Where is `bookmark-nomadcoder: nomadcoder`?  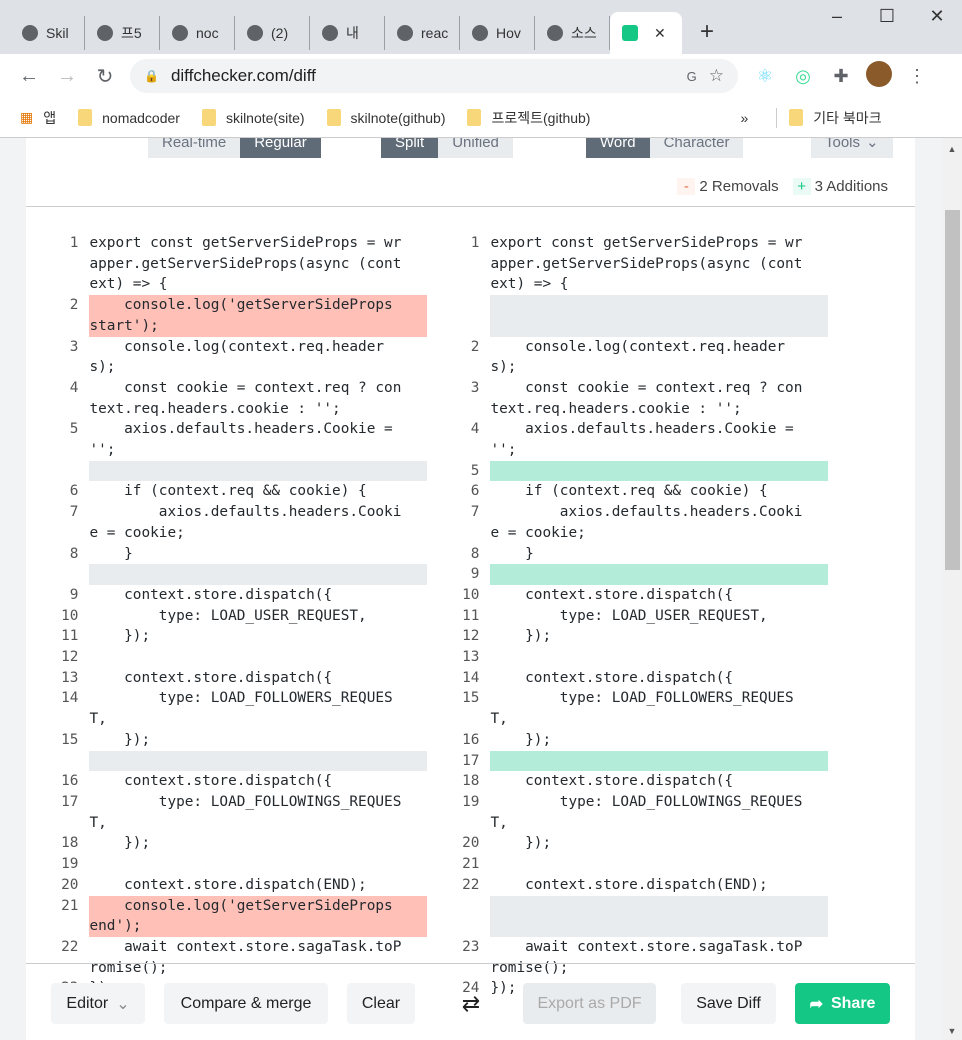
bookmark-nomadcoder: nomadcoder is located at coordinates (129, 117).